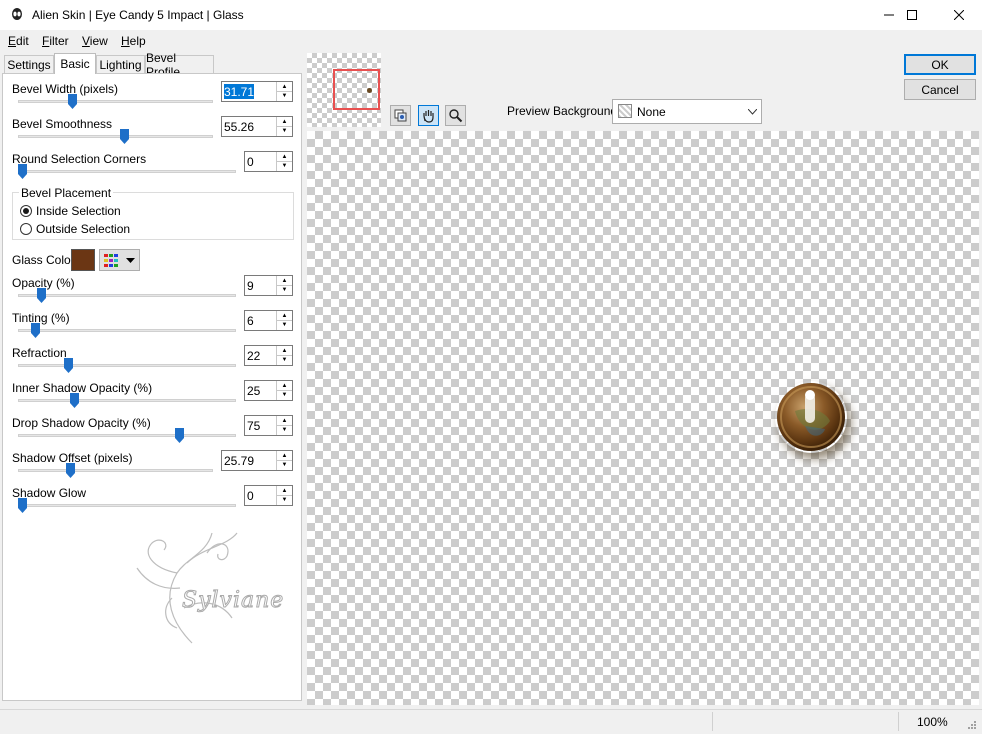 Image resolution: width=982 pixels, height=734 pixels. Describe the element at coordinates (115, 470) in the screenshot. I see `shadow-offset-slider-track` at that location.